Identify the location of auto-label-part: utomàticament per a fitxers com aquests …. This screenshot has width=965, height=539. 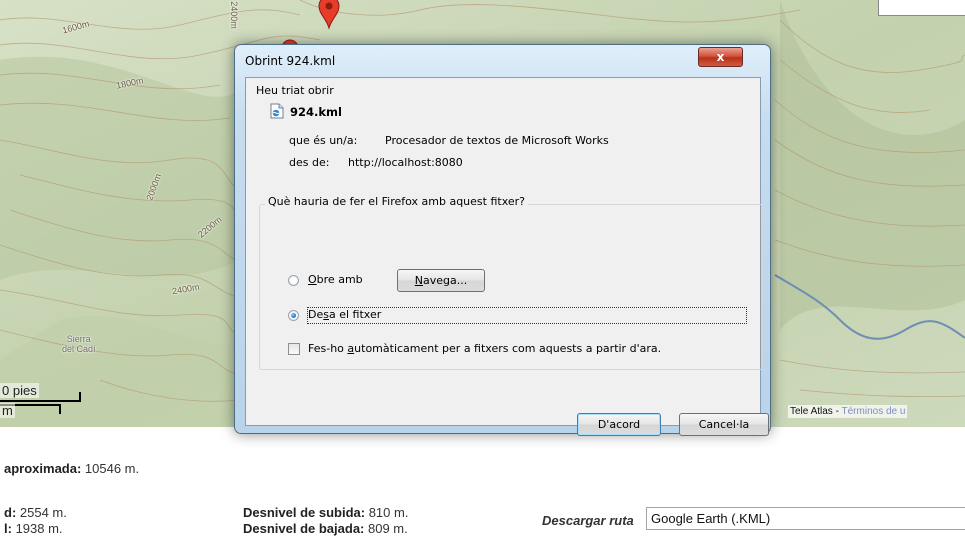
(508, 348).